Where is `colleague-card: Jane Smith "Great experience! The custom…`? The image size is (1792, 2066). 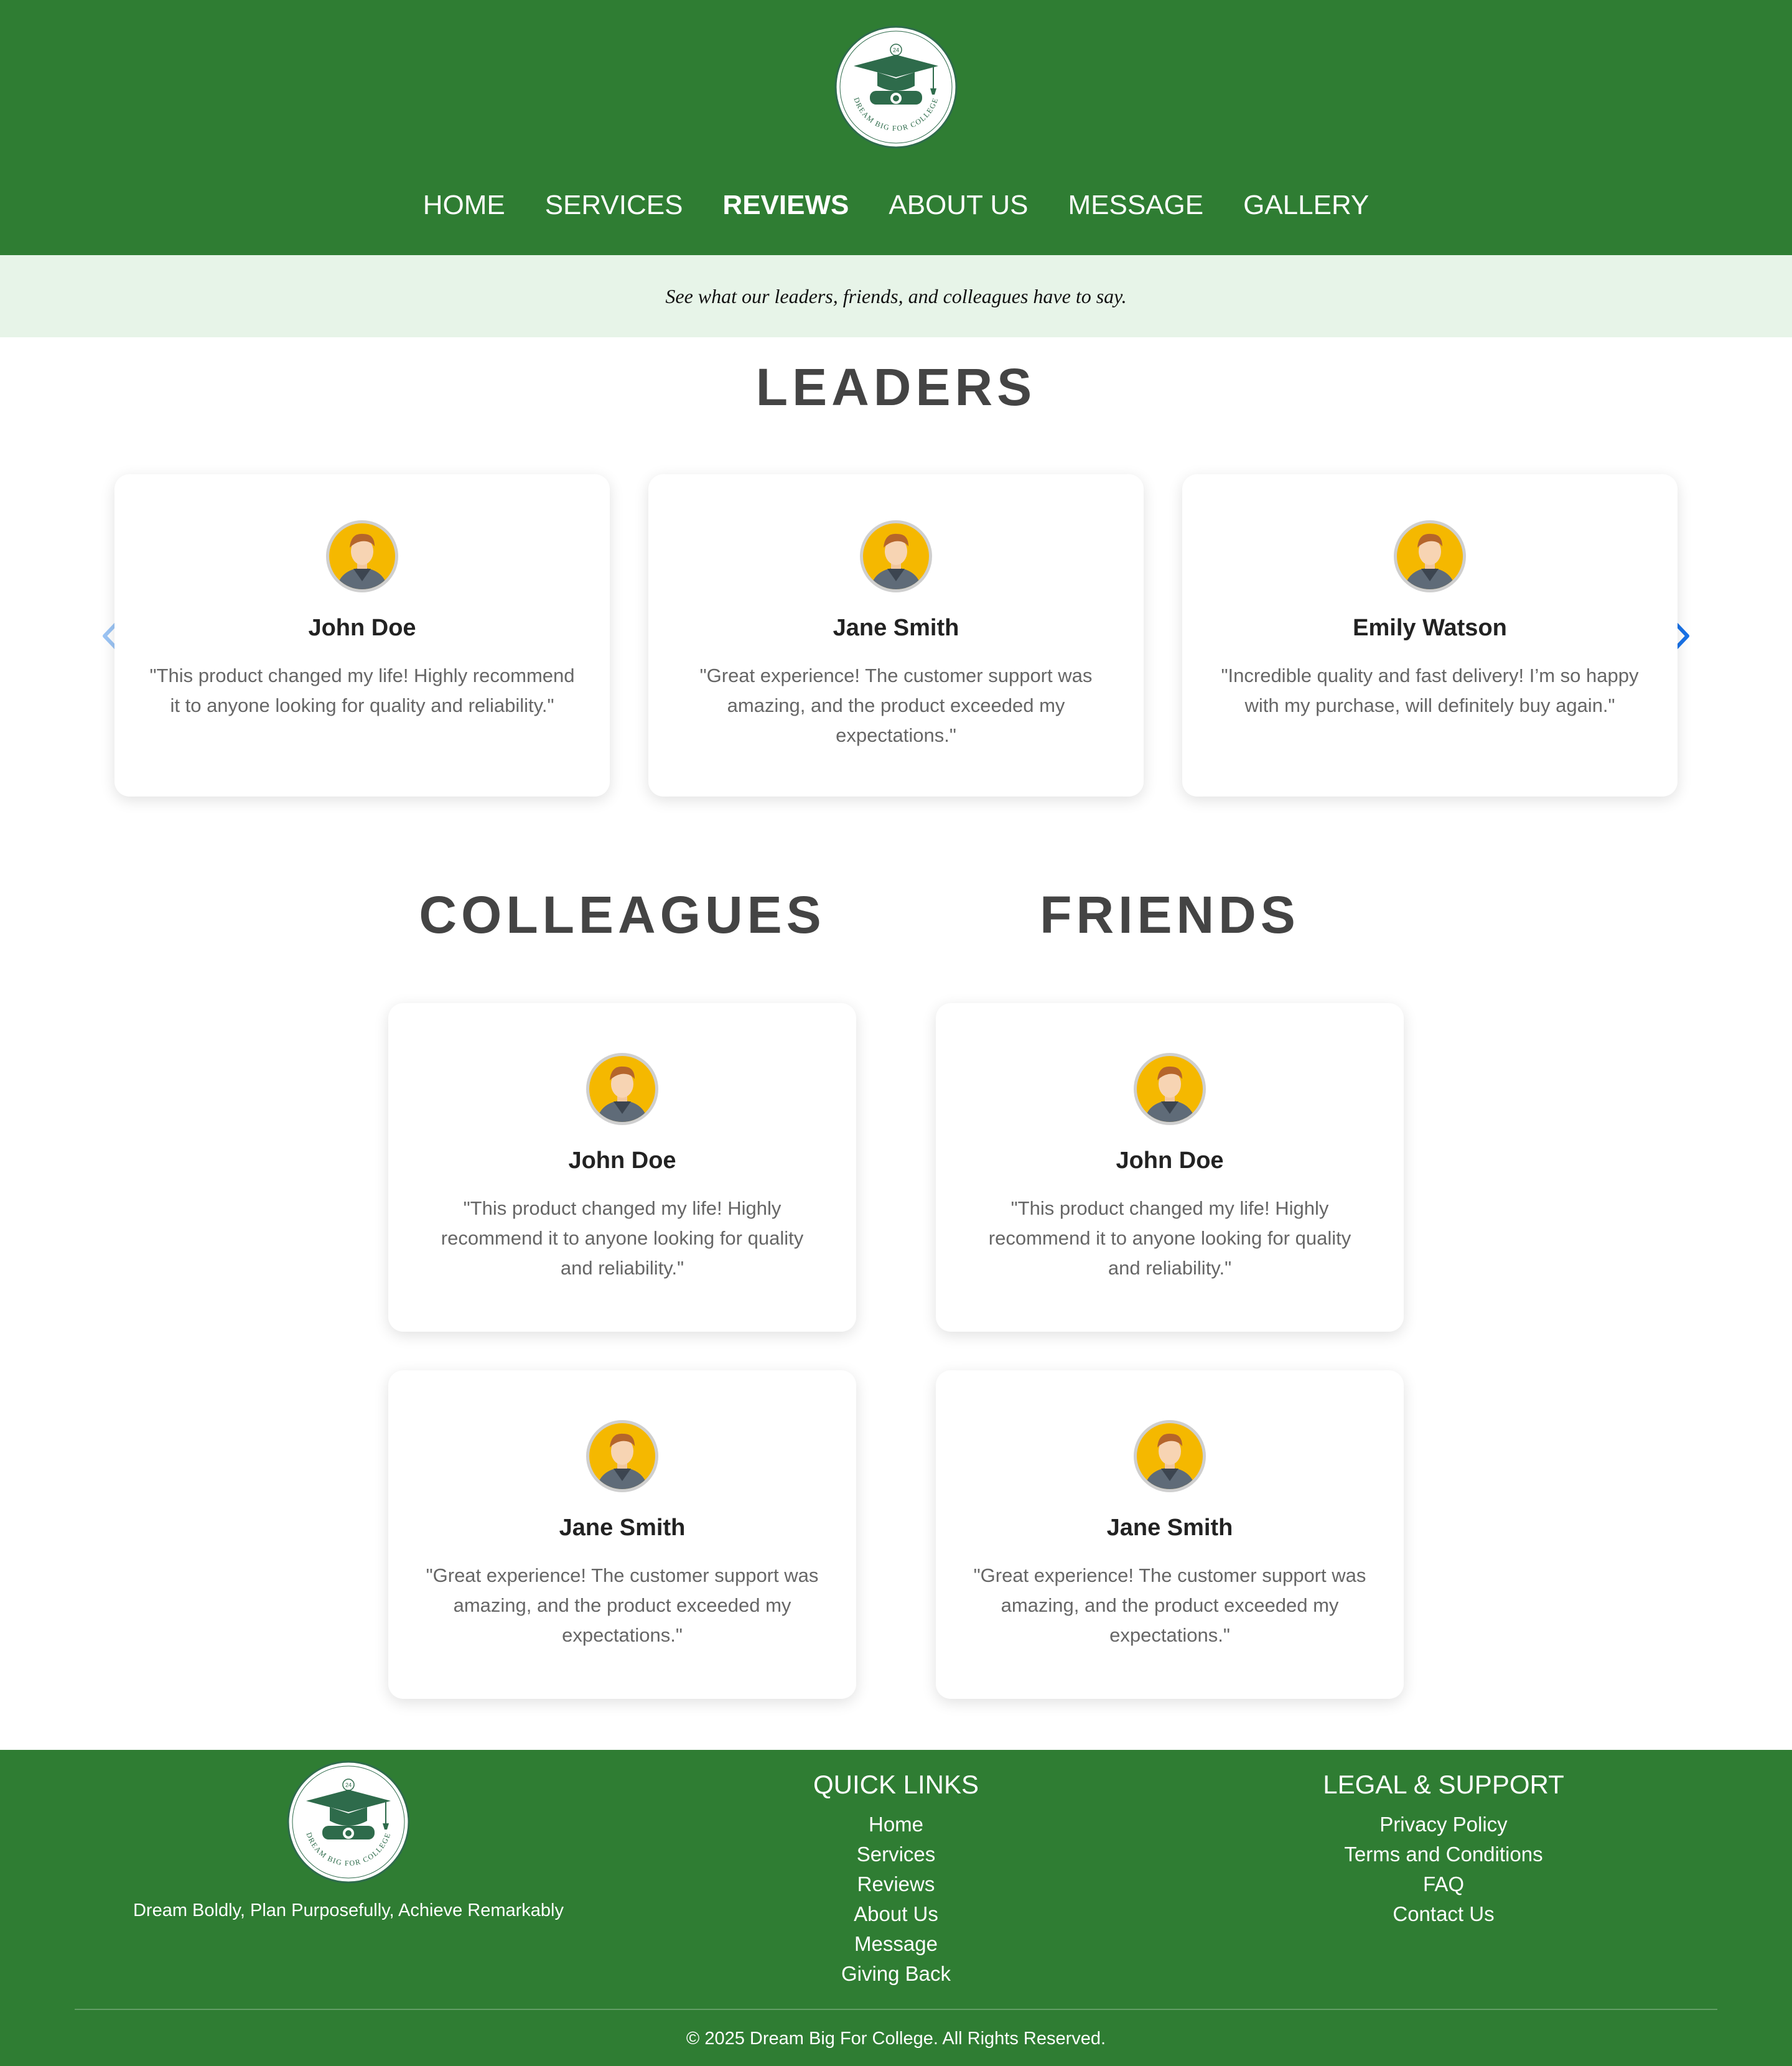
colleague-card: Jane Smith "Great experience! The custom… is located at coordinates (622, 1534).